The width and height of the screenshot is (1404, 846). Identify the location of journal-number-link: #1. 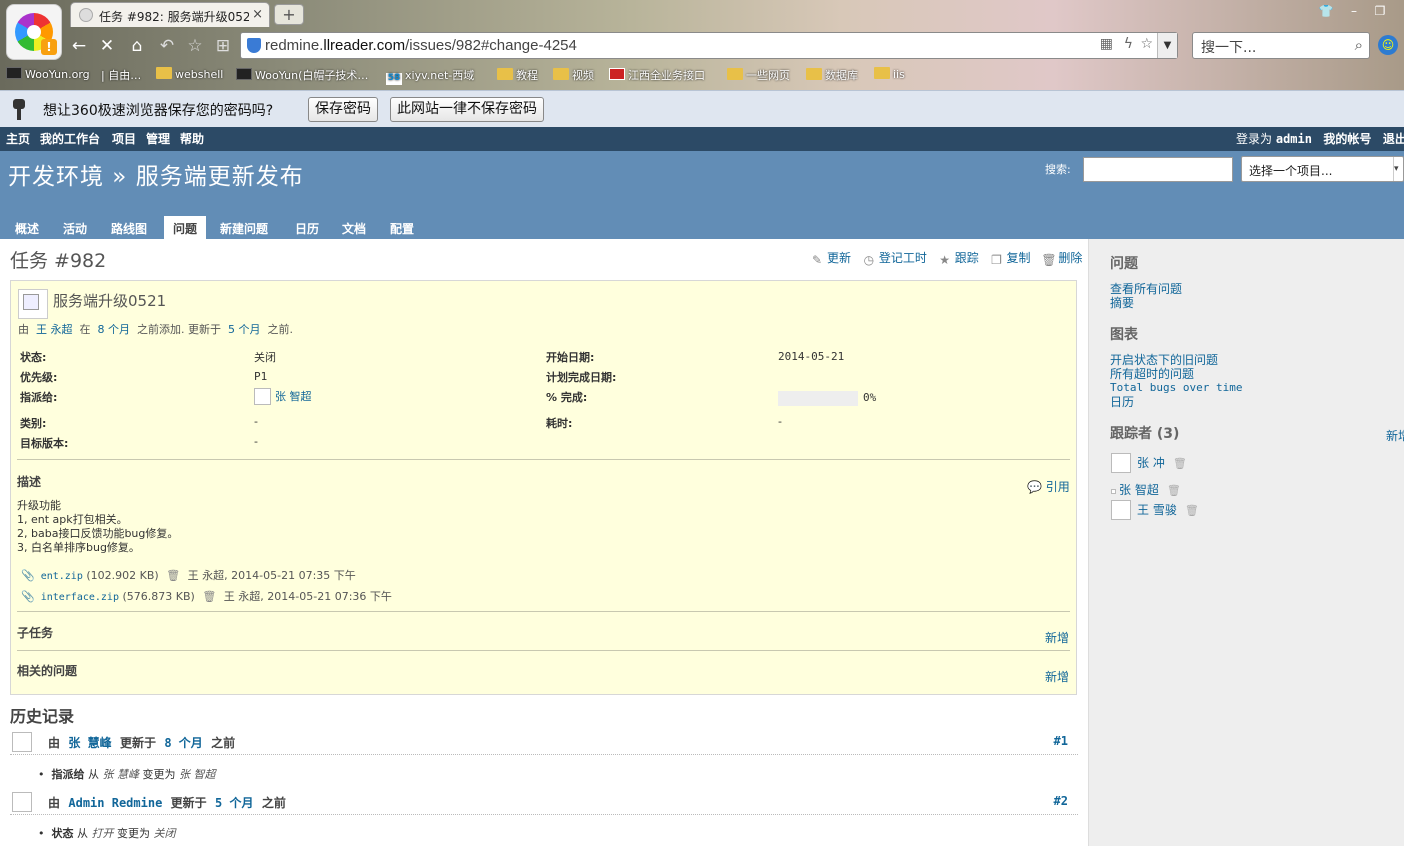
(1061, 741).